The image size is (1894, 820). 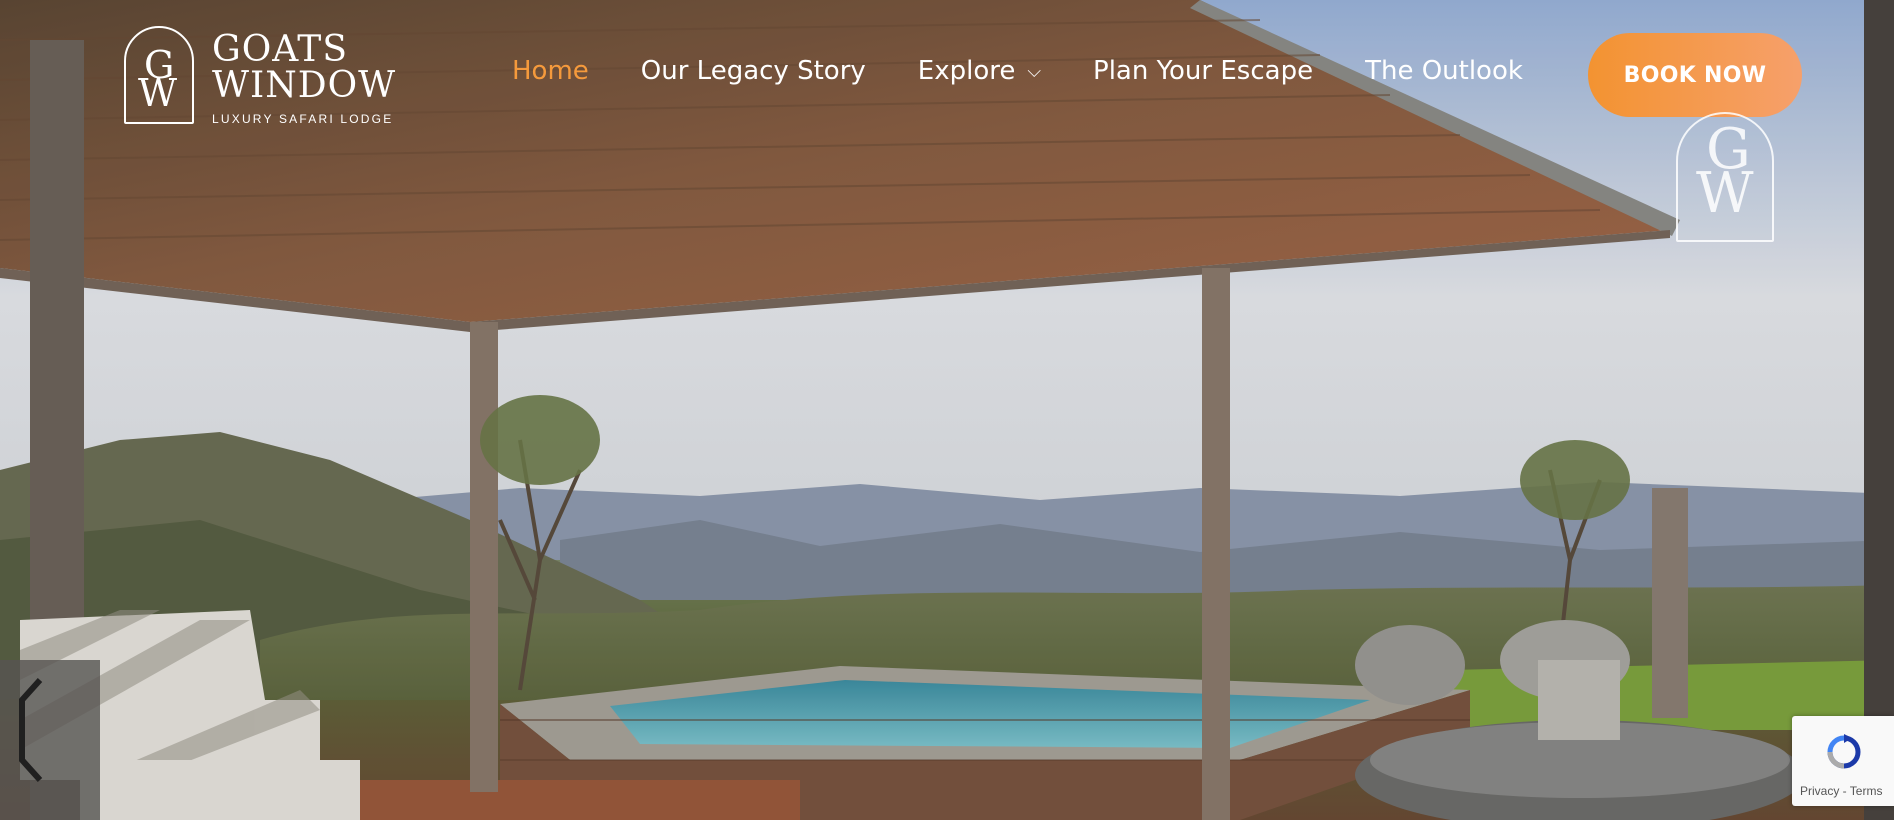 I want to click on brand-tagline: LUXURY SAFARI LODGE, so click(x=303, y=119).